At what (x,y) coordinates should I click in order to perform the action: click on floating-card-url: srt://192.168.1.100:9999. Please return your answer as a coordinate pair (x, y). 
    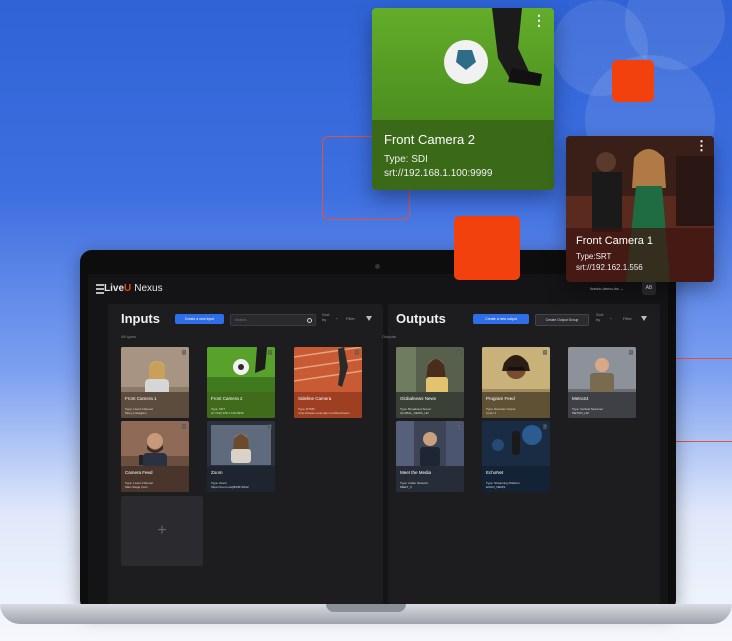
    Looking at the image, I should click on (438, 173).